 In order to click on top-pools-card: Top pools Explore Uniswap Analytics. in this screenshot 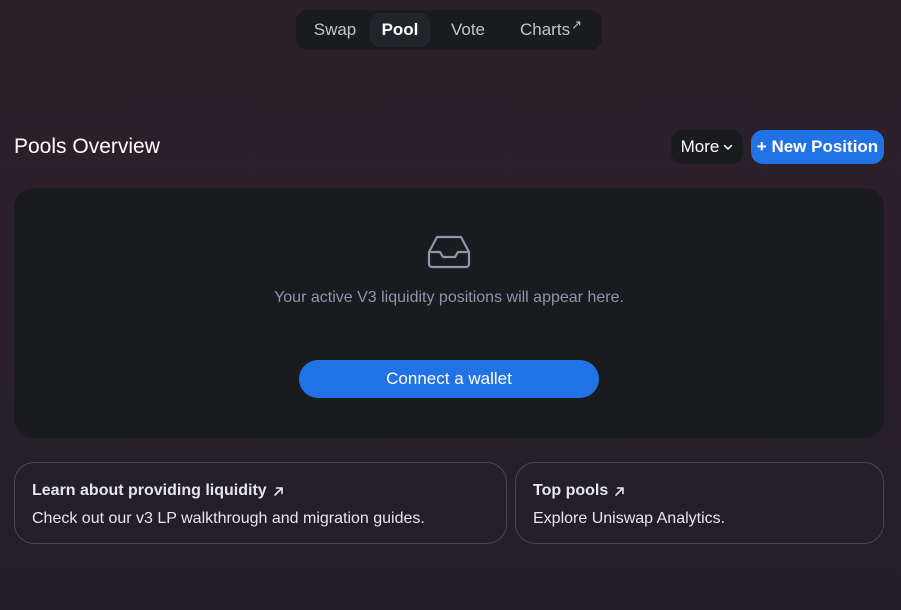, I will do `click(699, 503)`.